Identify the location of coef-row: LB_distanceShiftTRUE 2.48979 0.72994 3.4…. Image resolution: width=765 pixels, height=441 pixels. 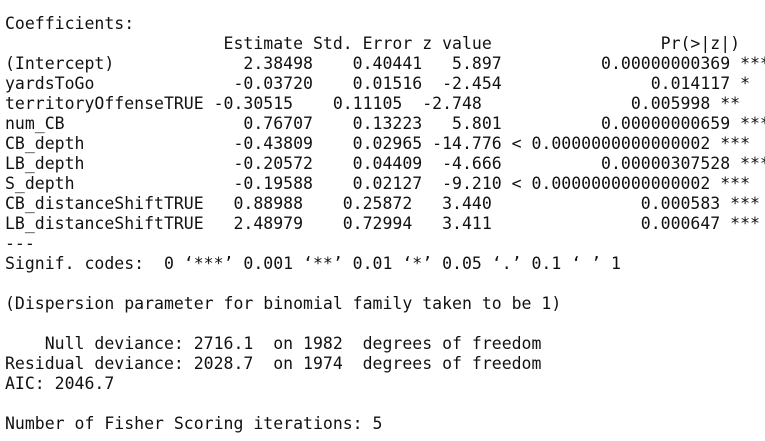
(382, 223).